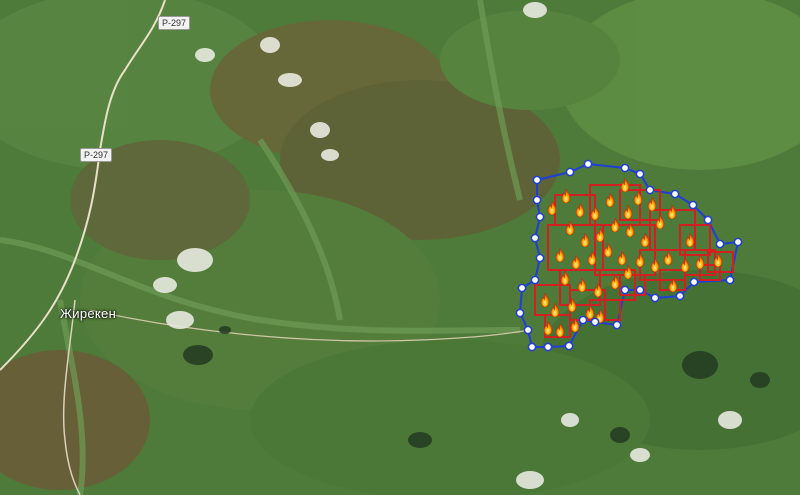 The height and width of the screenshot is (495, 800). I want to click on town-label: Жирекен, so click(88, 313).